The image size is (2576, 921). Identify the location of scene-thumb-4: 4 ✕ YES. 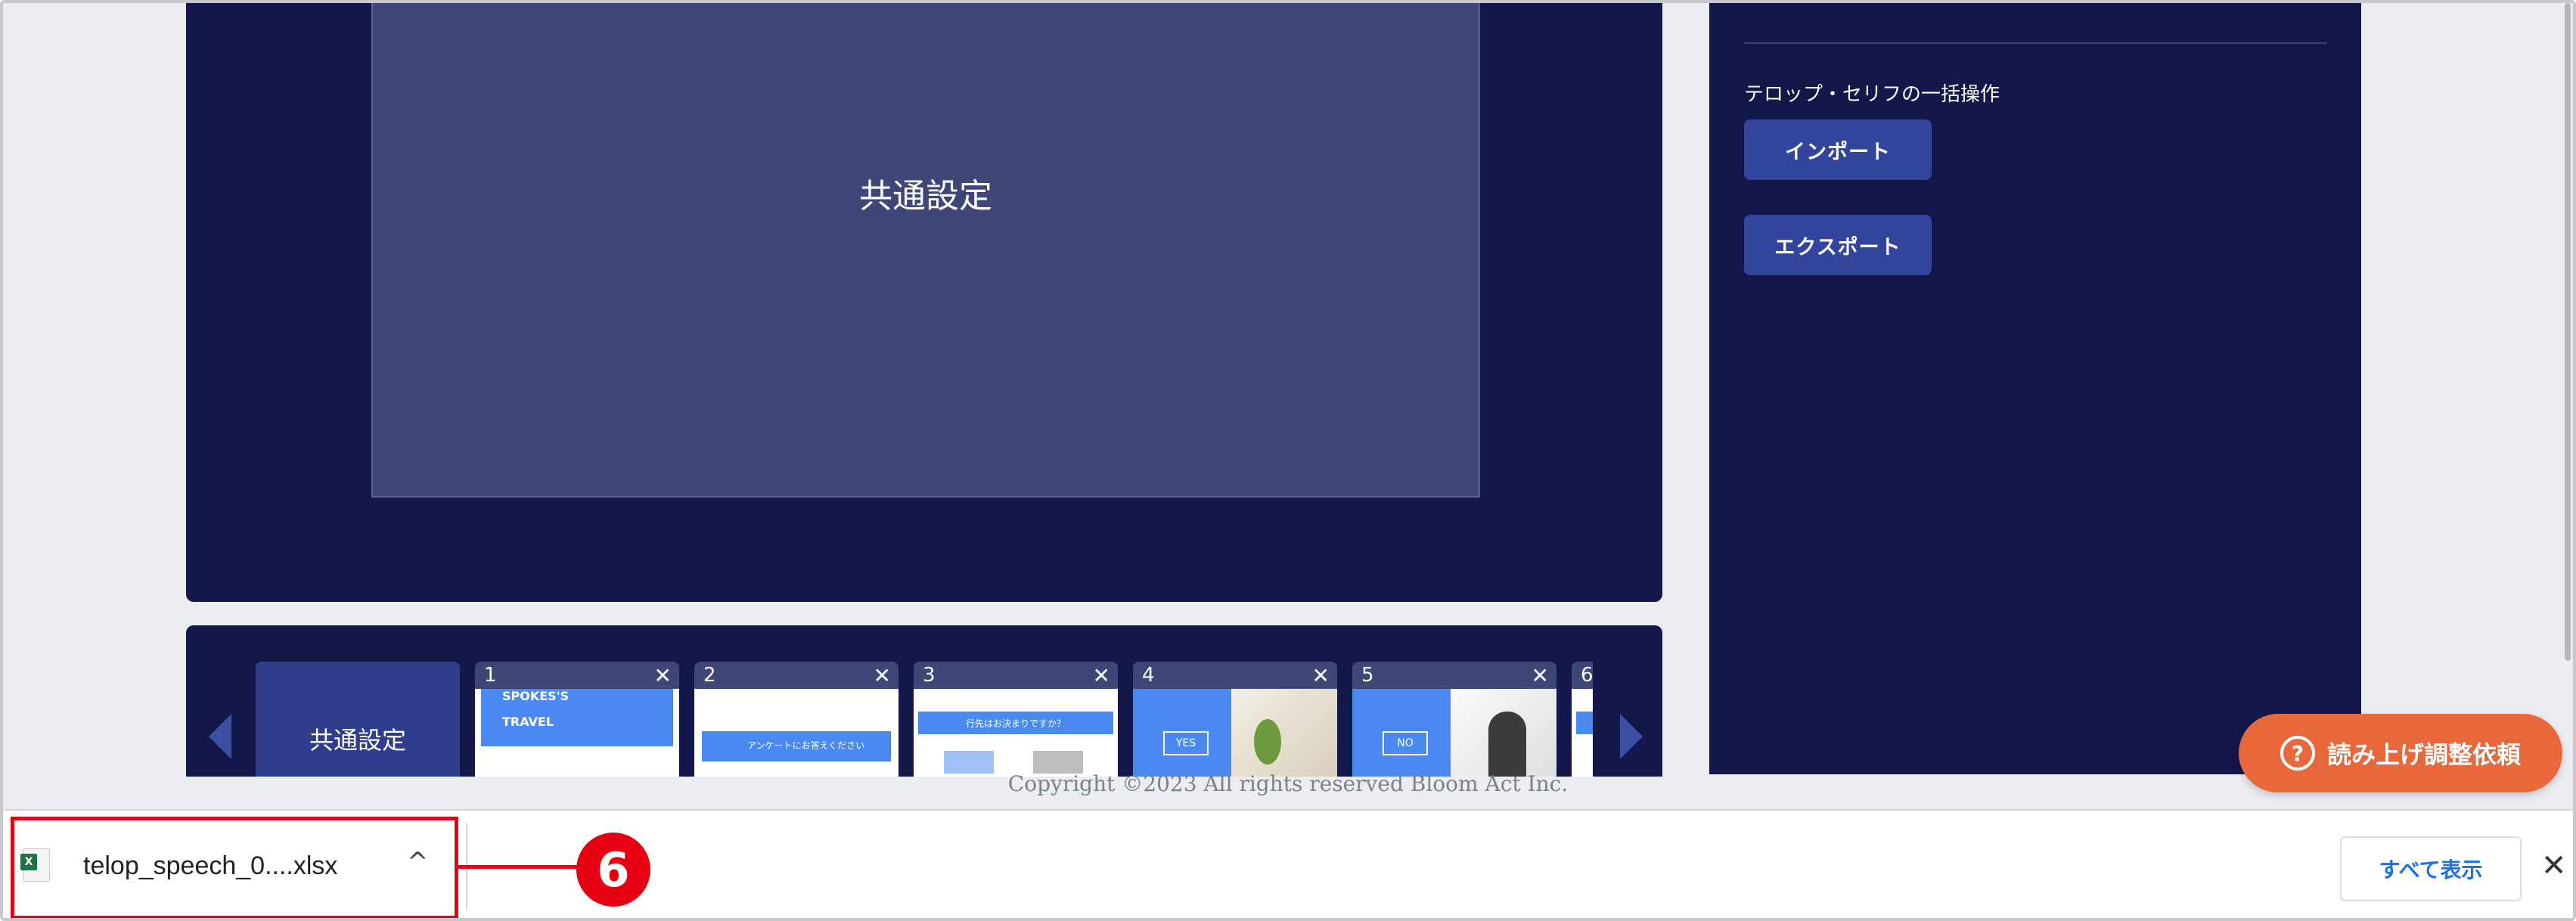
(1235, 719).